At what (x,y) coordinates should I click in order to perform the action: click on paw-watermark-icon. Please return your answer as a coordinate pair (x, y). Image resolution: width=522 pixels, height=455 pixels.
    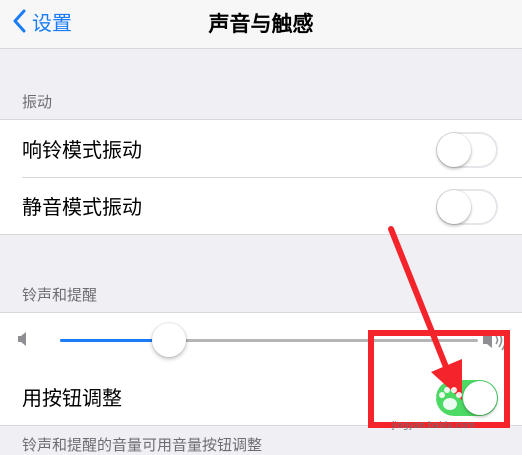
    Looking at the image, I should click on (450, 398).